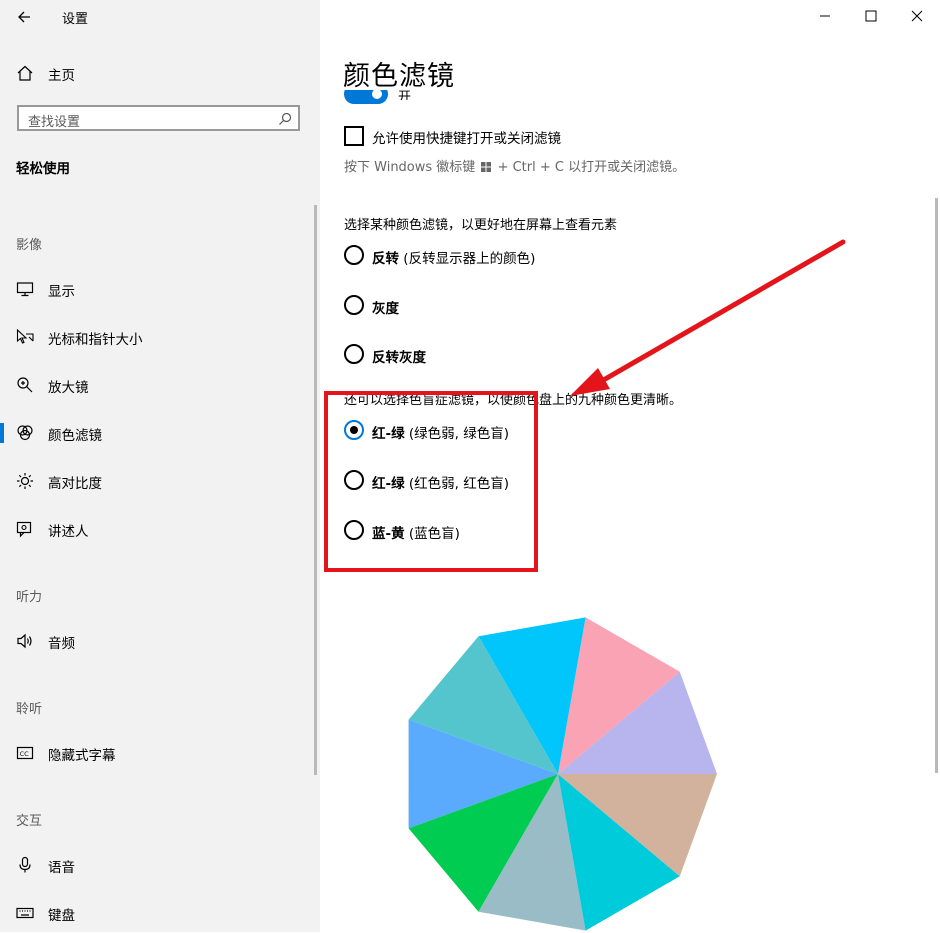  I want to click on sidebar-item-label: 隐藏式字幕, so click(82, 756).